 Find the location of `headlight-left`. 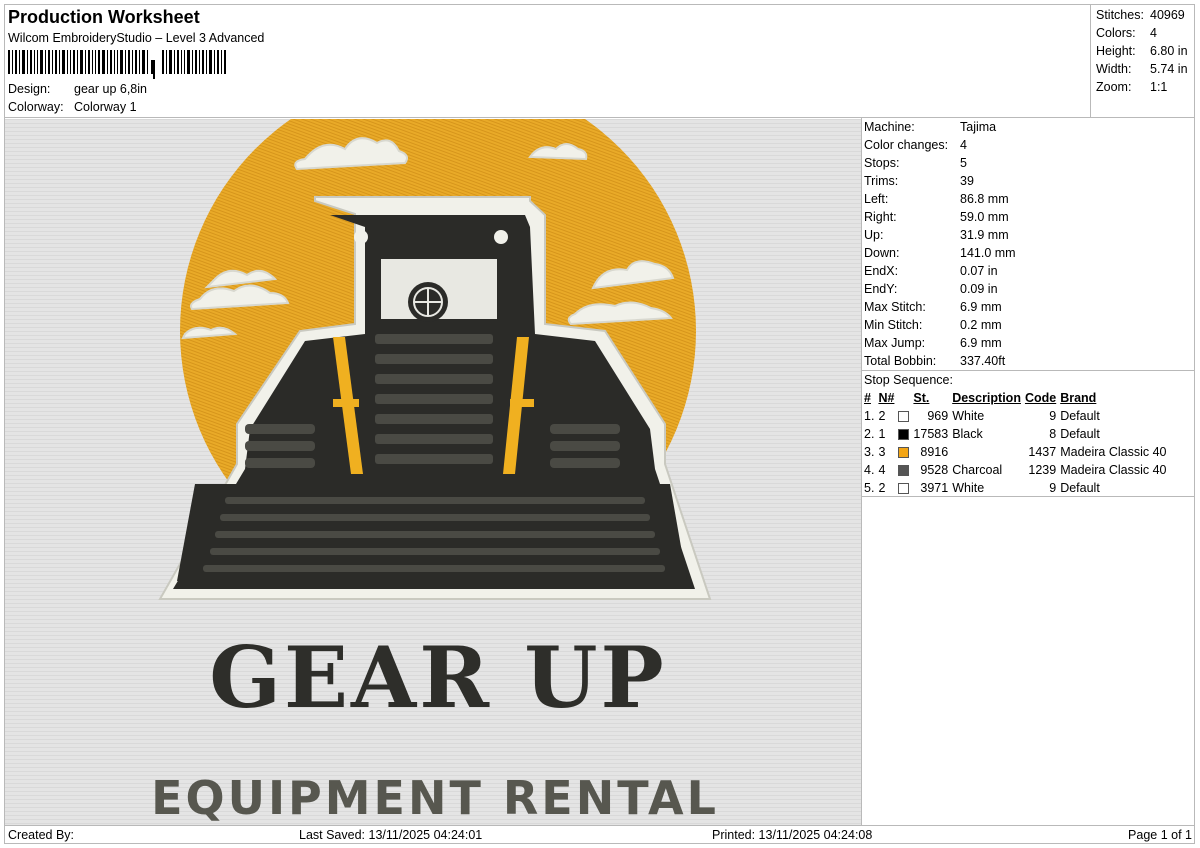

headlight-left is located at coordinates (361, 237).